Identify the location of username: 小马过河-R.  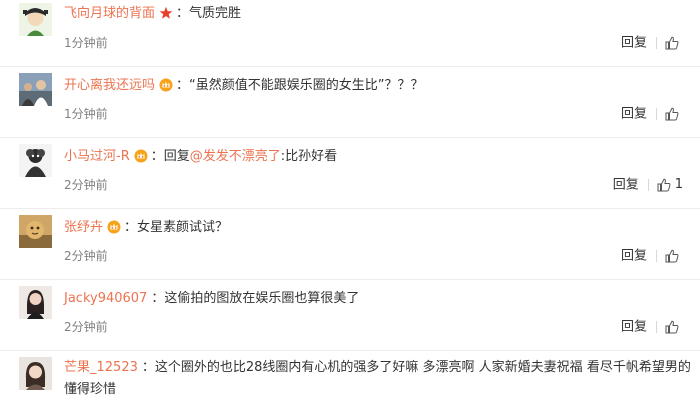
(97, 156).